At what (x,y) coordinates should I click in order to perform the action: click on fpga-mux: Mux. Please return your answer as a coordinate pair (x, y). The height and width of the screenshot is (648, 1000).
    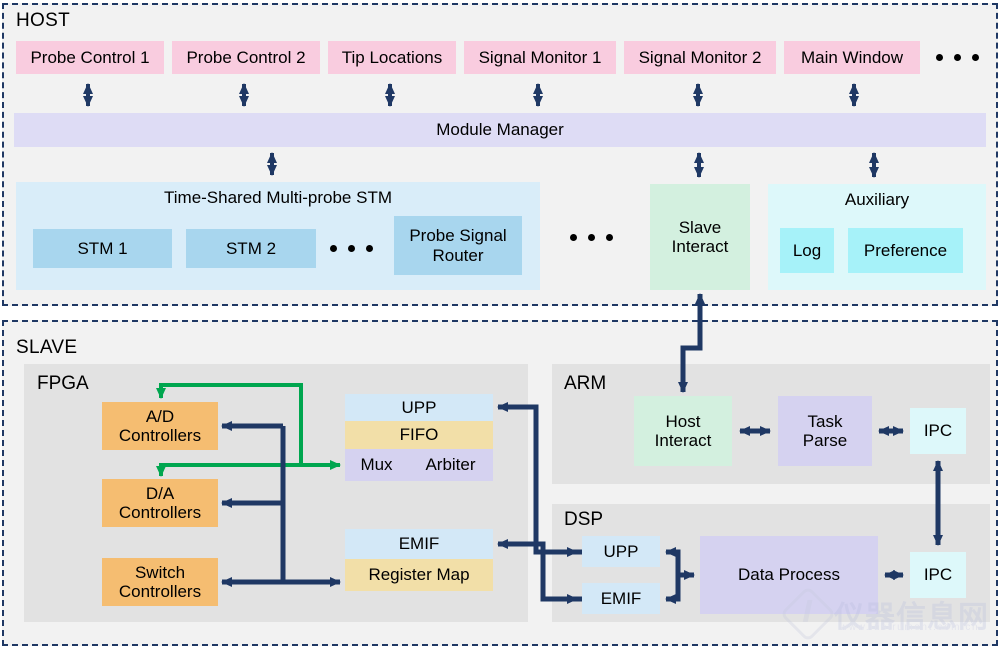
    Looking at the image, I should click on (376, 465).